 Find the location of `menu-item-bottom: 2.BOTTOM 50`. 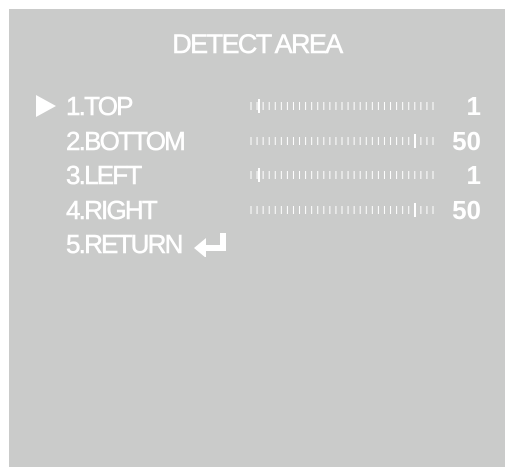

menu-item-bottom: 2.BOTTOM 50 is located at coordinates (257, 141).